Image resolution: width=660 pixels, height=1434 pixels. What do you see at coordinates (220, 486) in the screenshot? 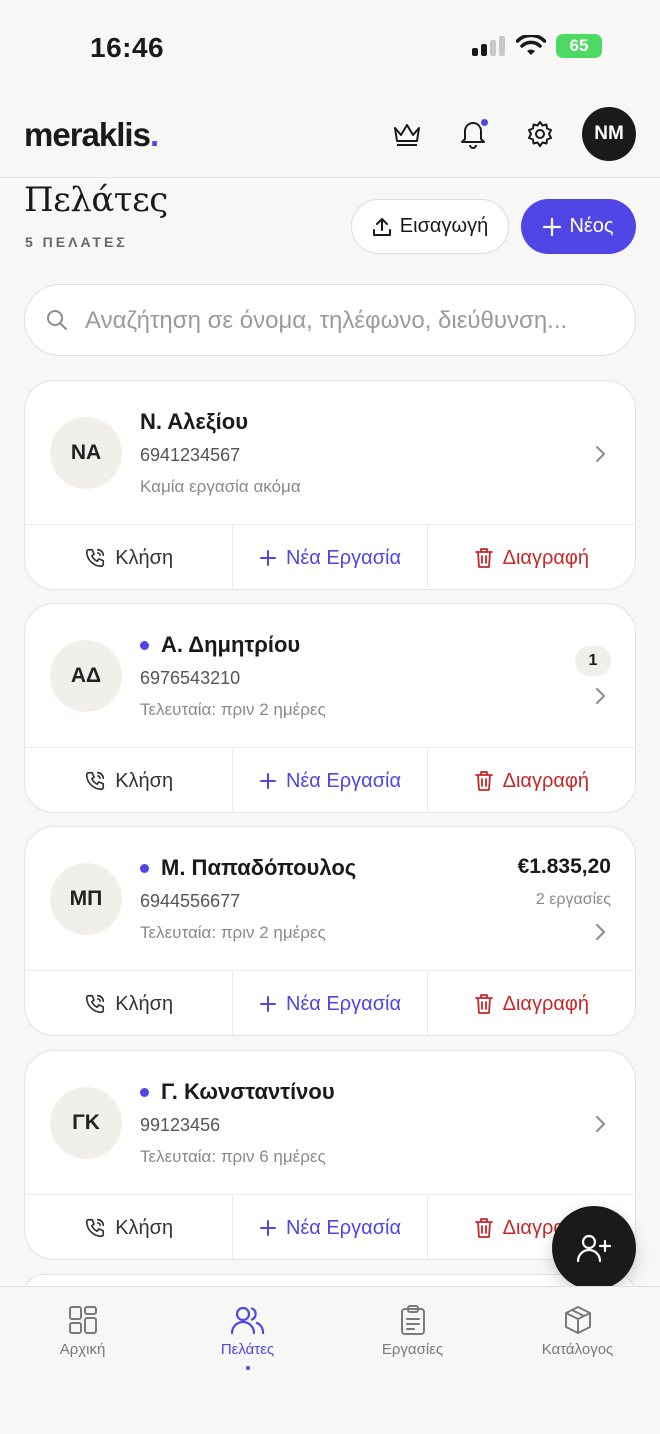
I see `customer-last-activity: Καμία εργασία ακόμα` at bounding box center [220, 486].